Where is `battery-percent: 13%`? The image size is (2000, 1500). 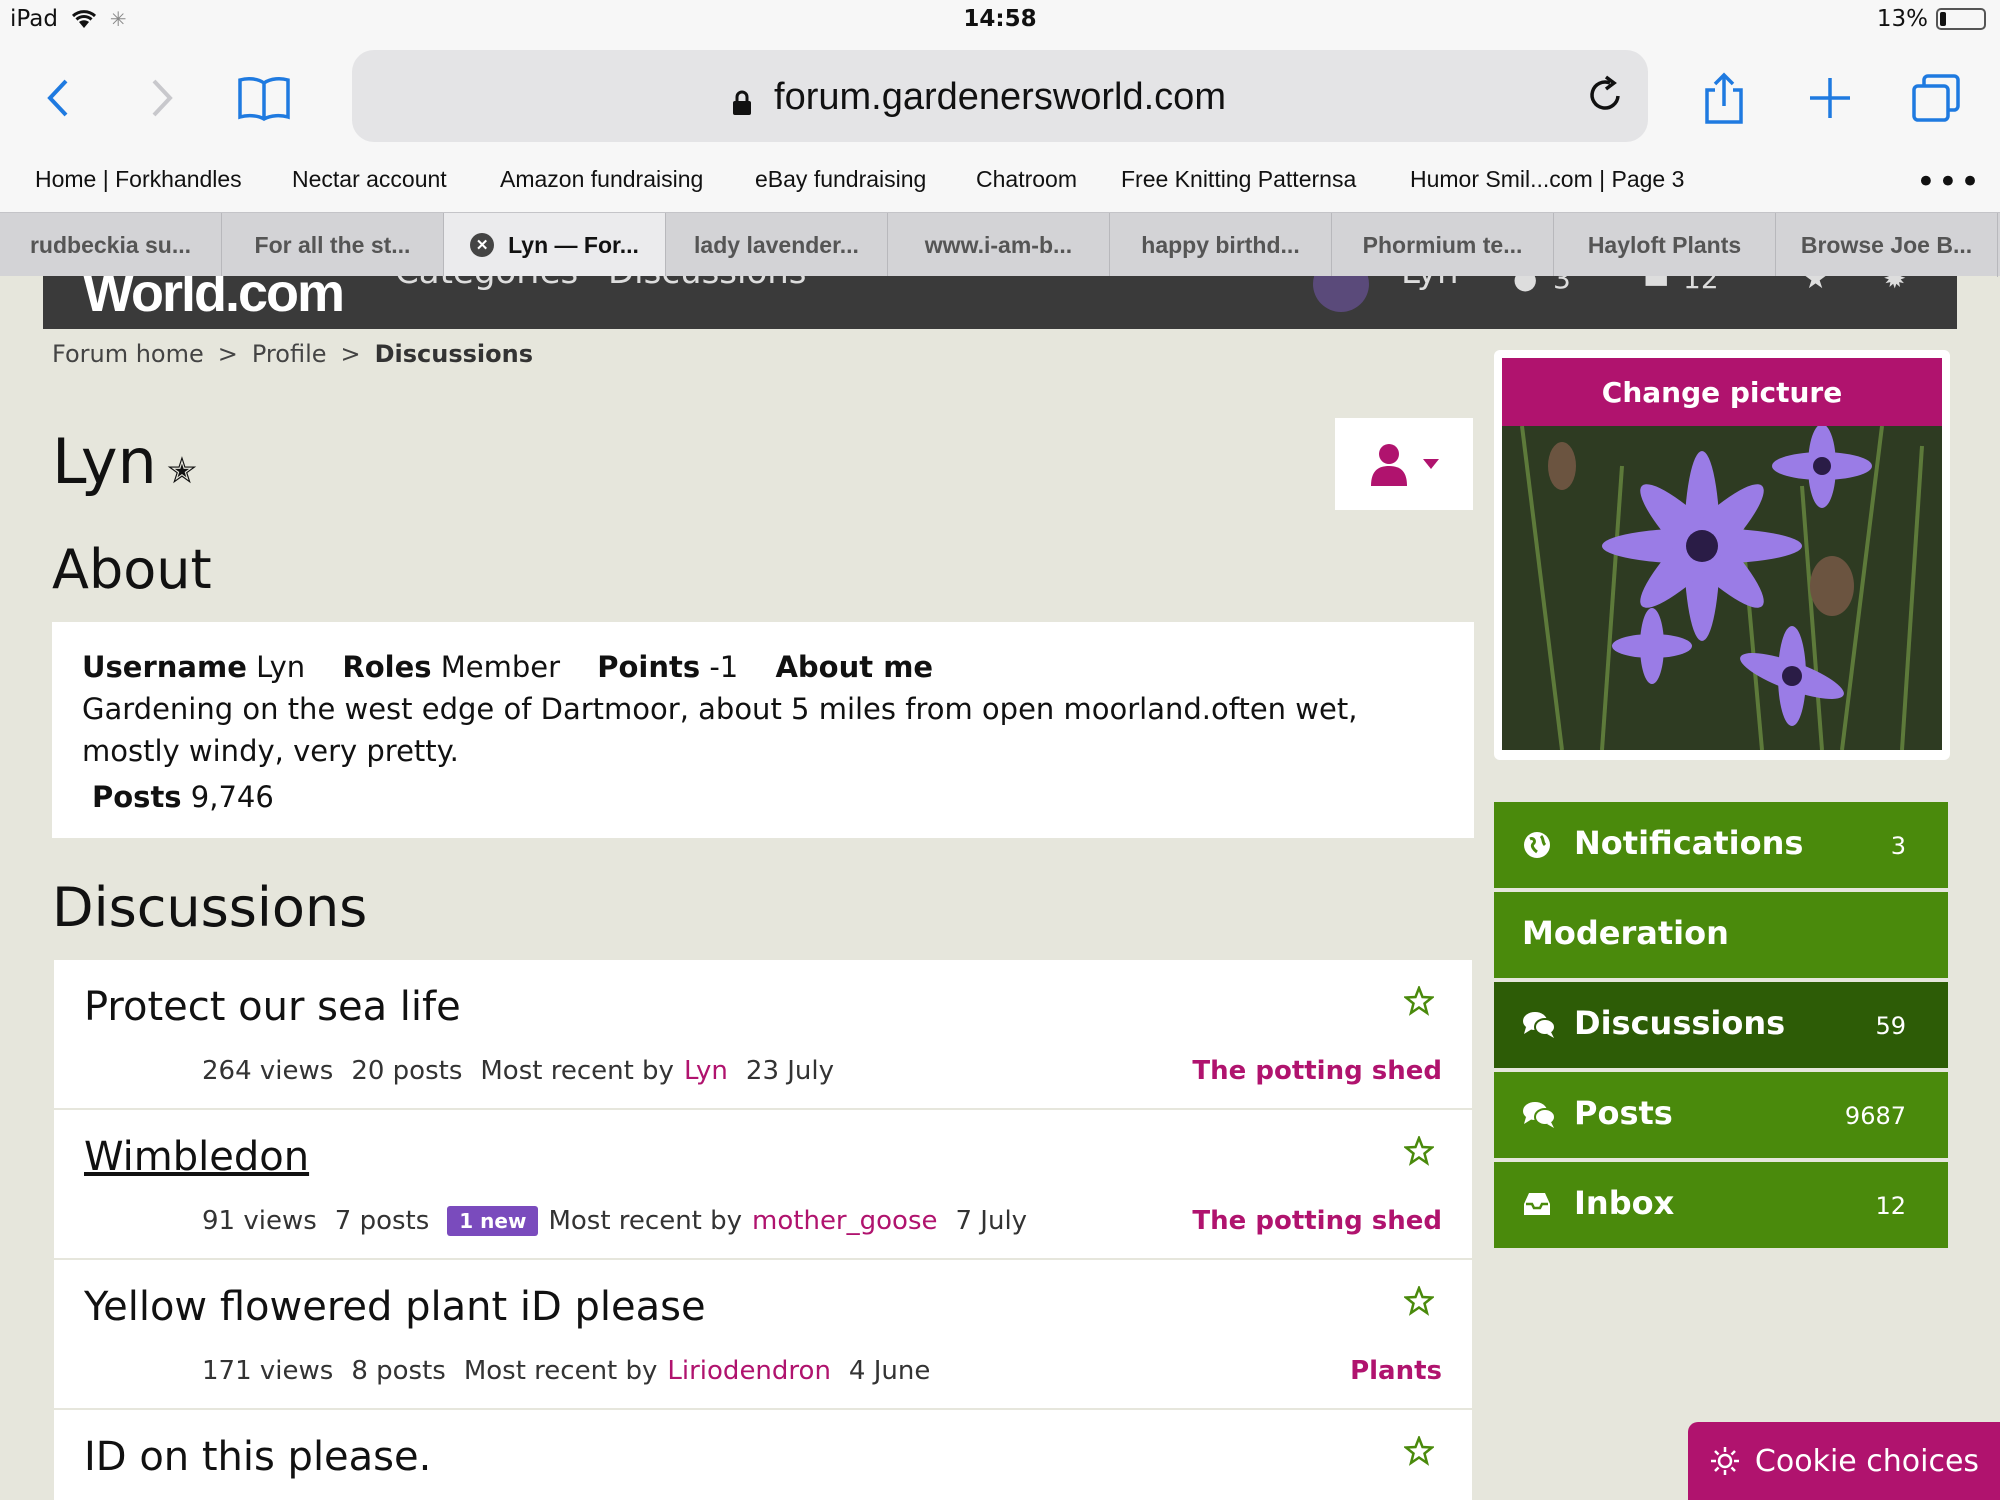
battery-percent: 13% is located at coordinates (1902, 19).